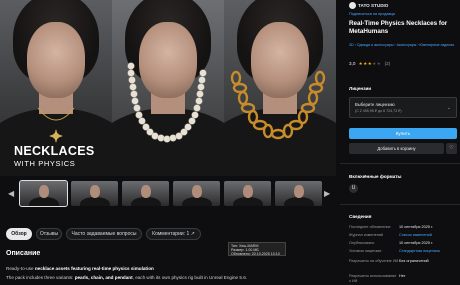 This screenshot has height=285, width=460. I want to click on description-bold: pearls, chain, and pendant, so click(103, 277).